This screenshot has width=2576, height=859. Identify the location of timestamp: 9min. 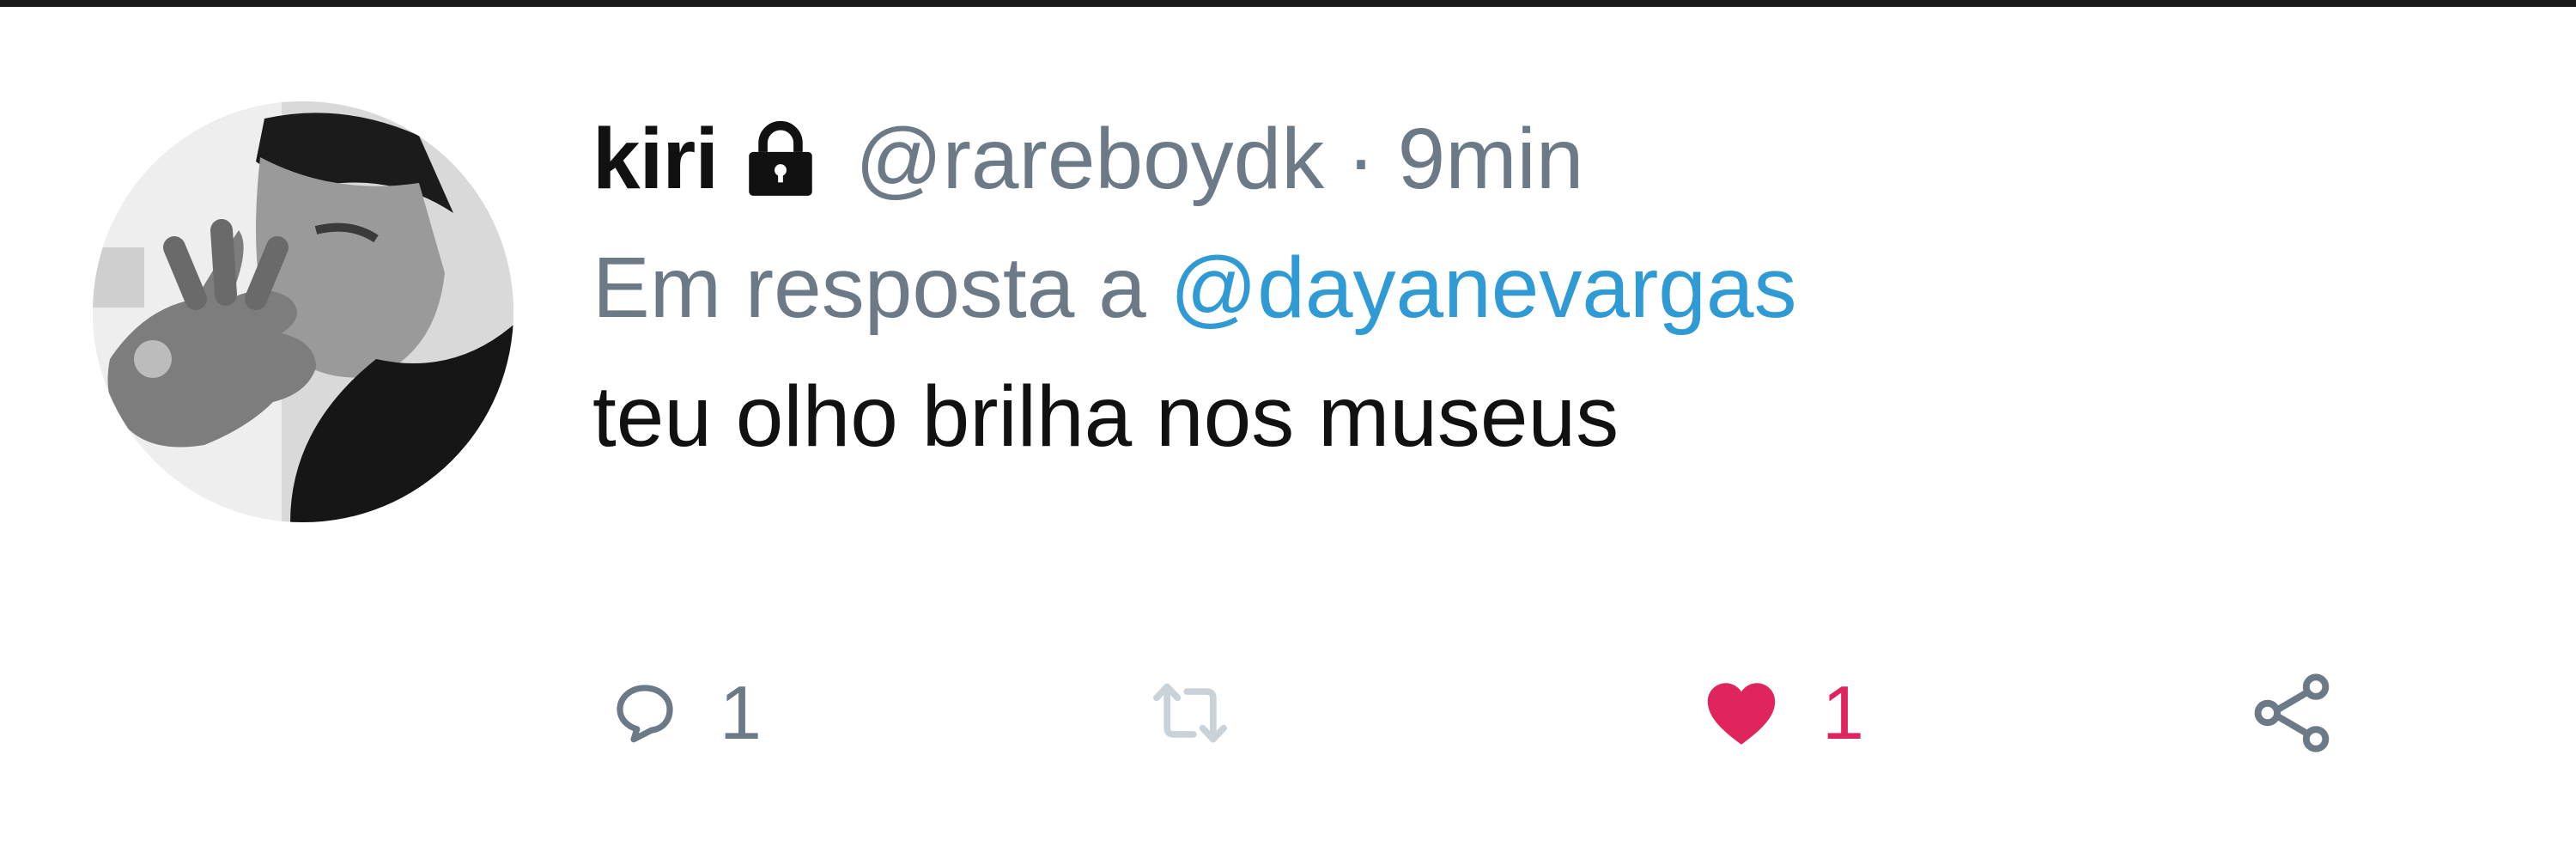
(1491, 160).